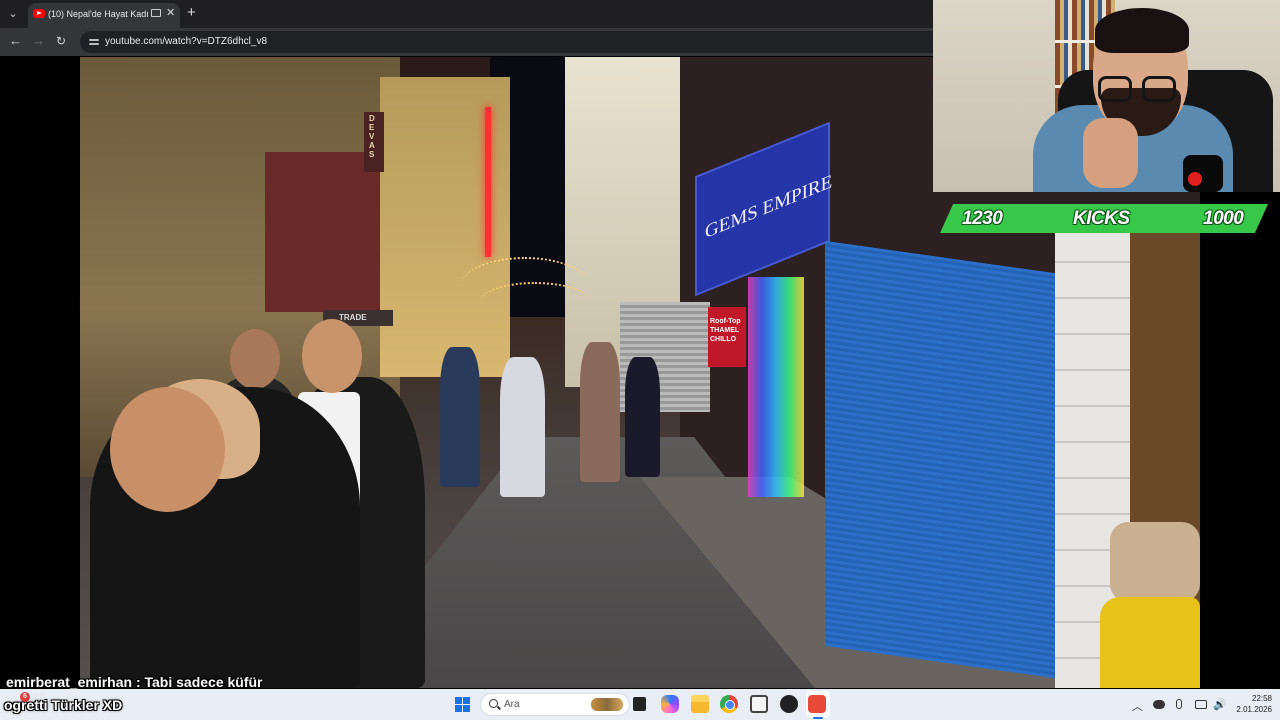  What do you see at coordinates (982, 218) in the screenshot?
I see `kicks-left-value: 1230` at bounding box center [982, 218].